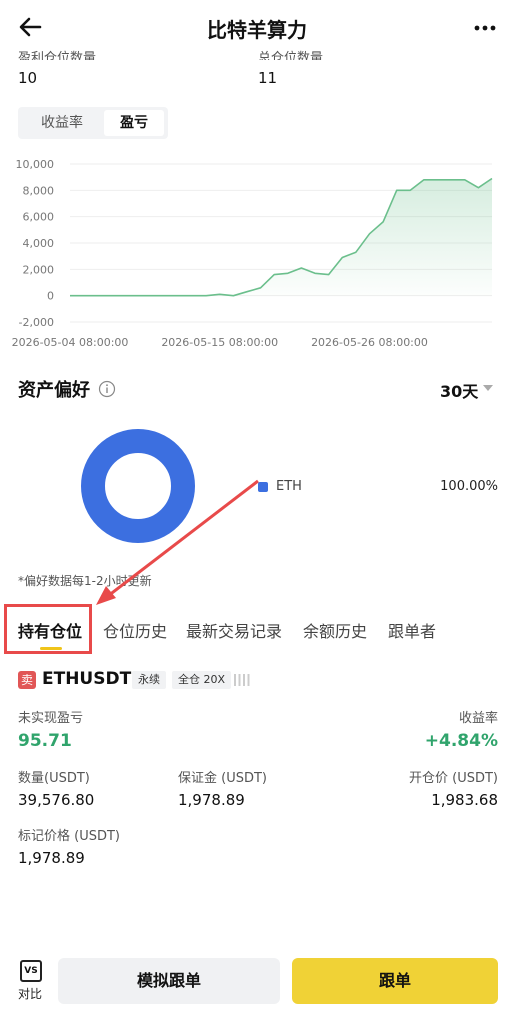 Image resolution: width=514 pixels, height=1030 pixels. Describe the element at coordinates (48, 629) in the screenshot. I see `annotation-highlight-box` at that location.